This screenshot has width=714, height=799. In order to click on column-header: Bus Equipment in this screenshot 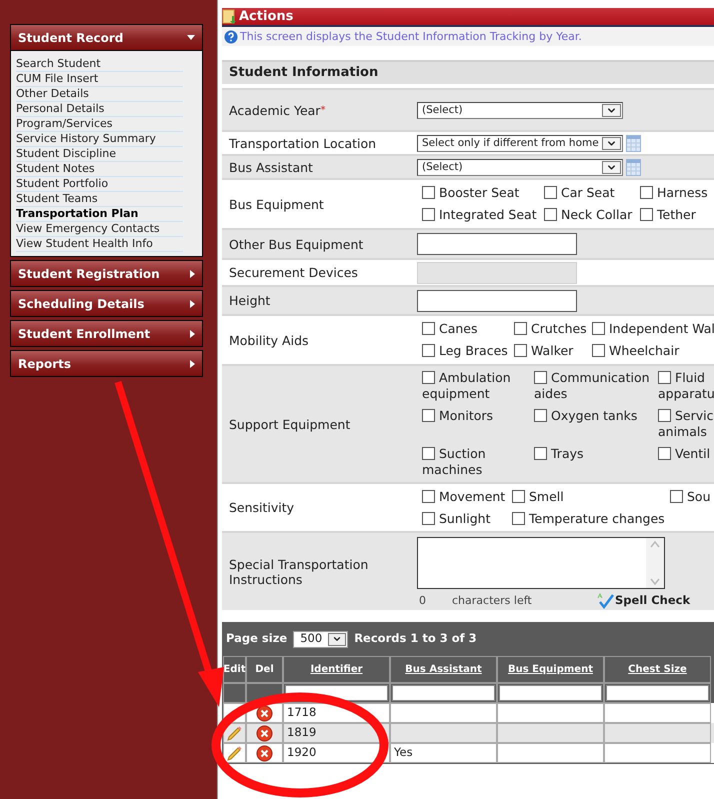, I will do `click(550, 669)`.